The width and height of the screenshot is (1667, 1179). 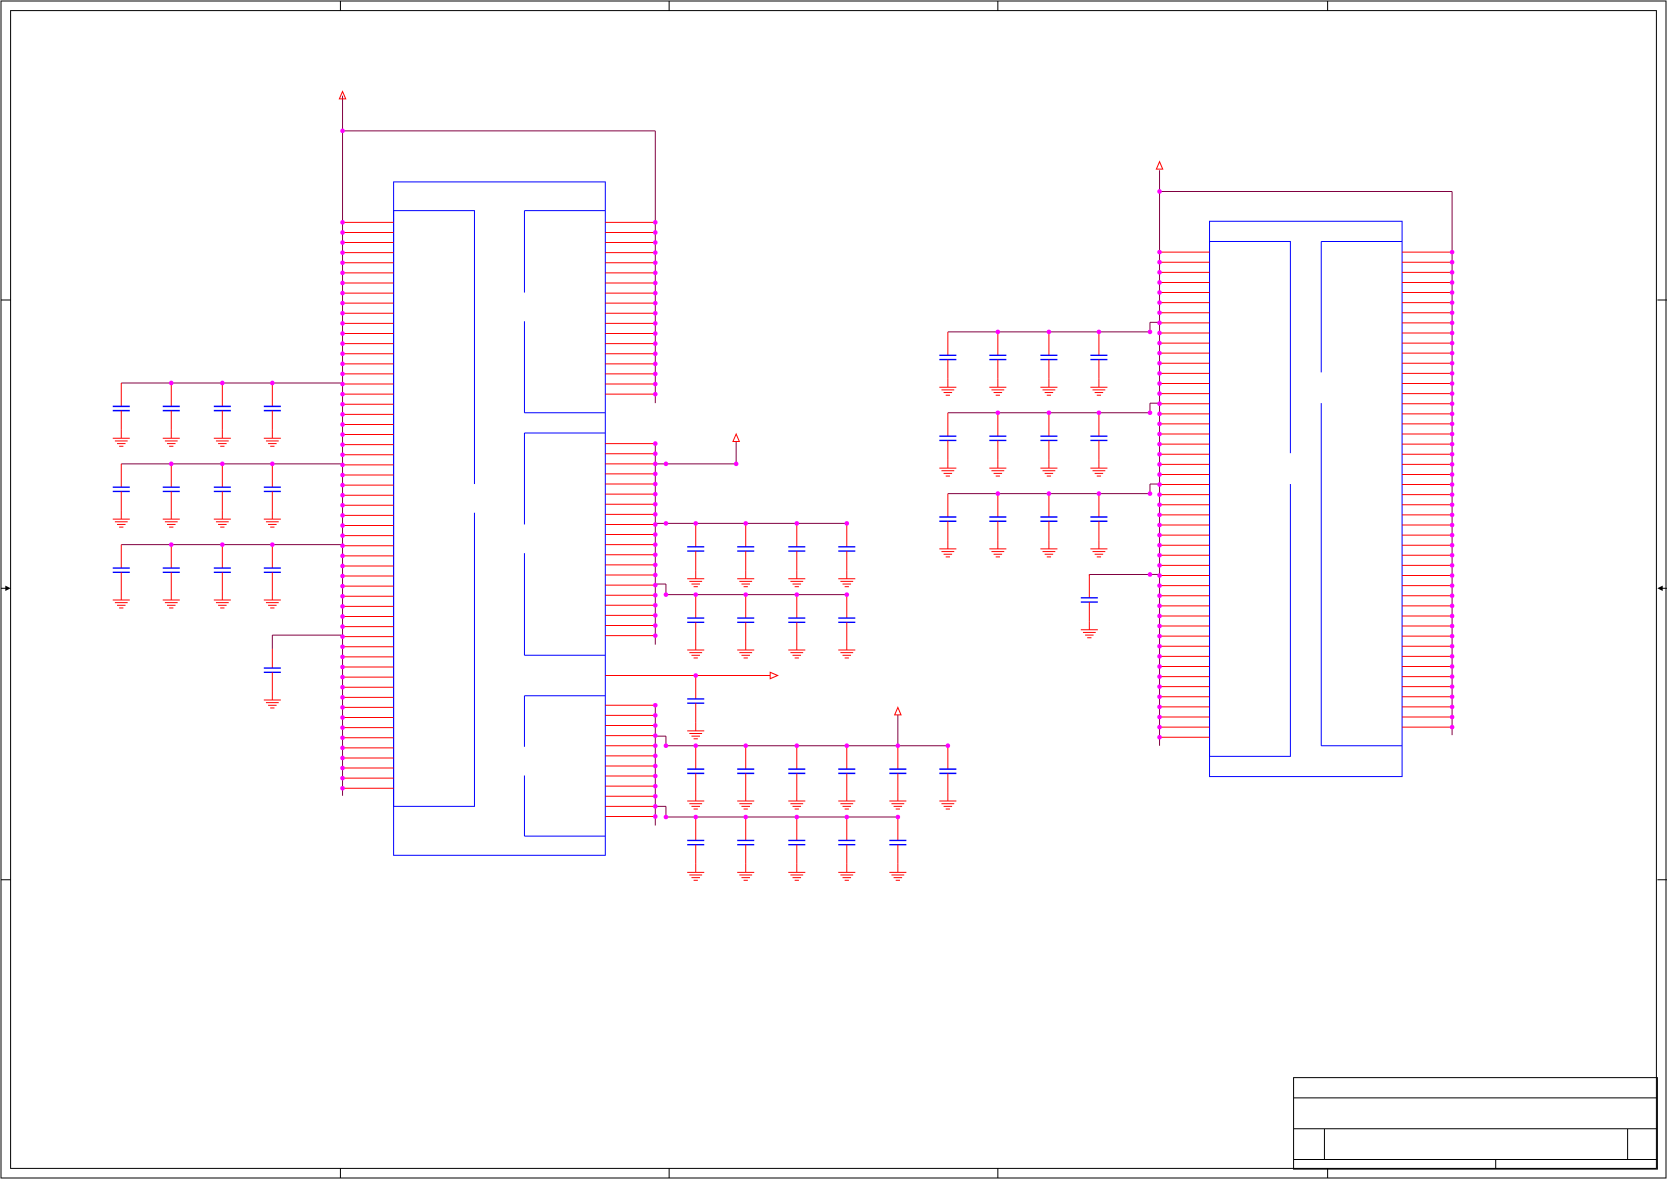 I want to click on power-port-icon, so click(x=897, y=711).